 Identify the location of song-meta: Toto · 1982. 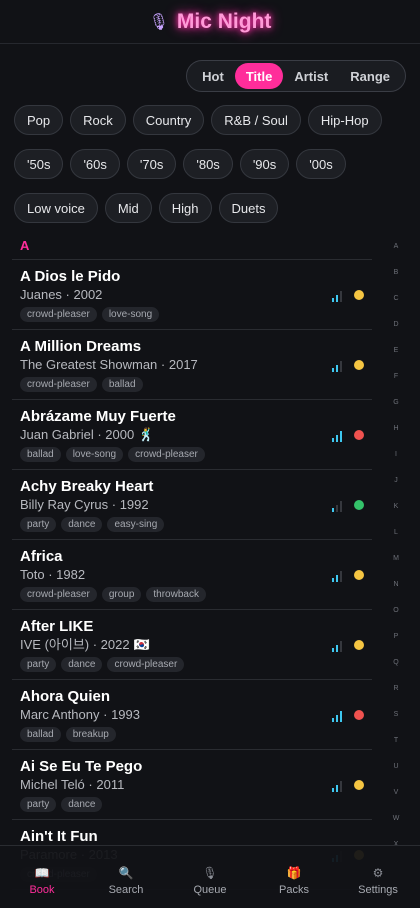
(196, 575).